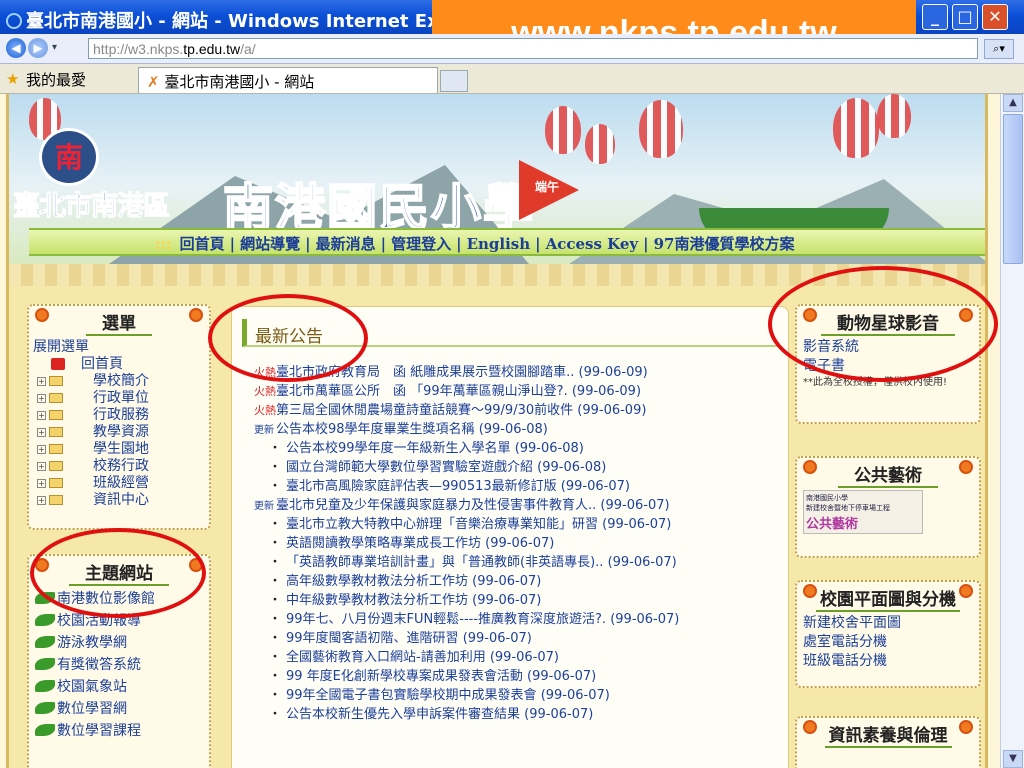  What do you see at coordinates (384, 543) in the screenshot?
I see `news-item-text: 英語閱讀教學策略專業成長工作坊` at bounding box center [384, 543].